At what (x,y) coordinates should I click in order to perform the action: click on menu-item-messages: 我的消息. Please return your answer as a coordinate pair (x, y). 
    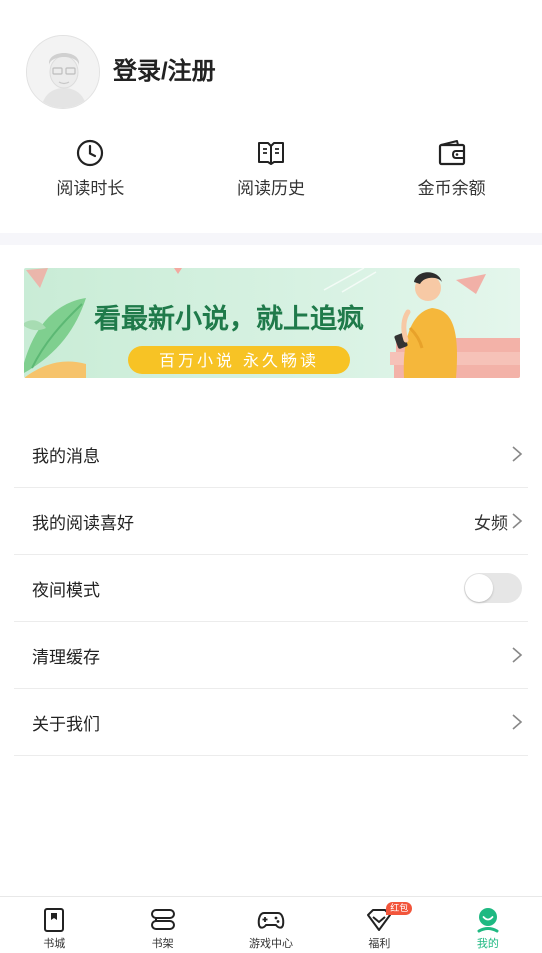
    Looking at the image, I should click on (271, 454).